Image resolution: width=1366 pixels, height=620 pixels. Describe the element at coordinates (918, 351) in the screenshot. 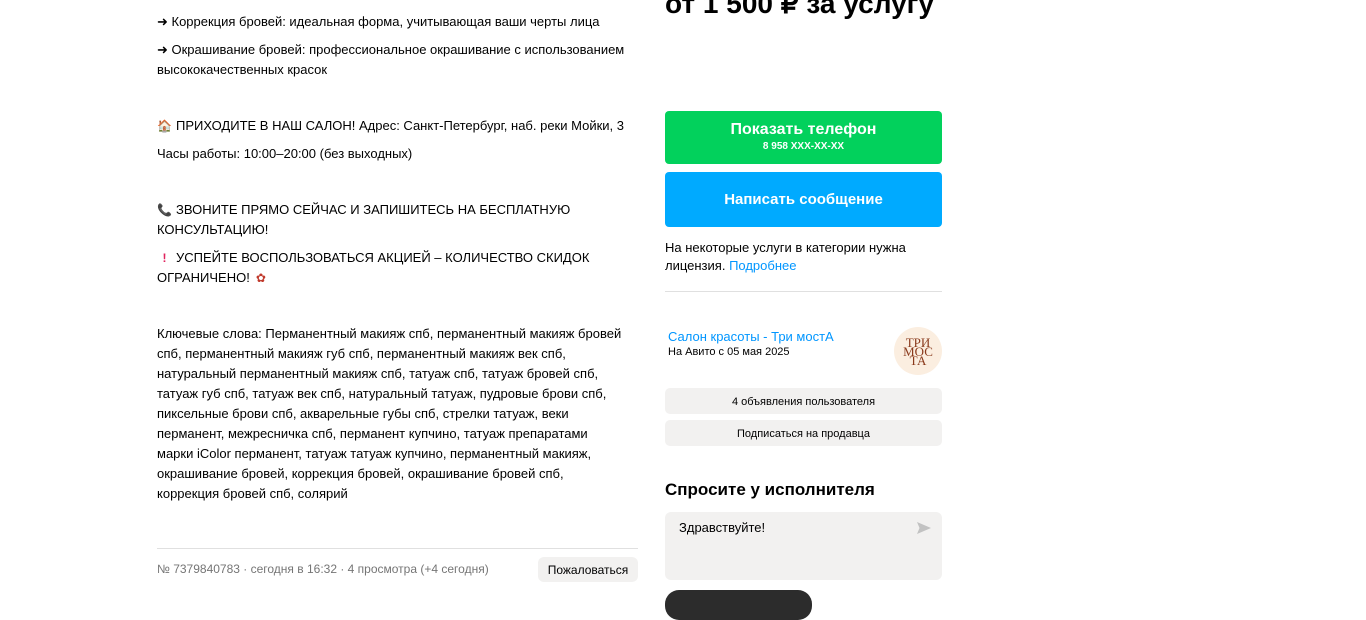

I see `seller-avatar: ТРИ МОС ТА` at that location.